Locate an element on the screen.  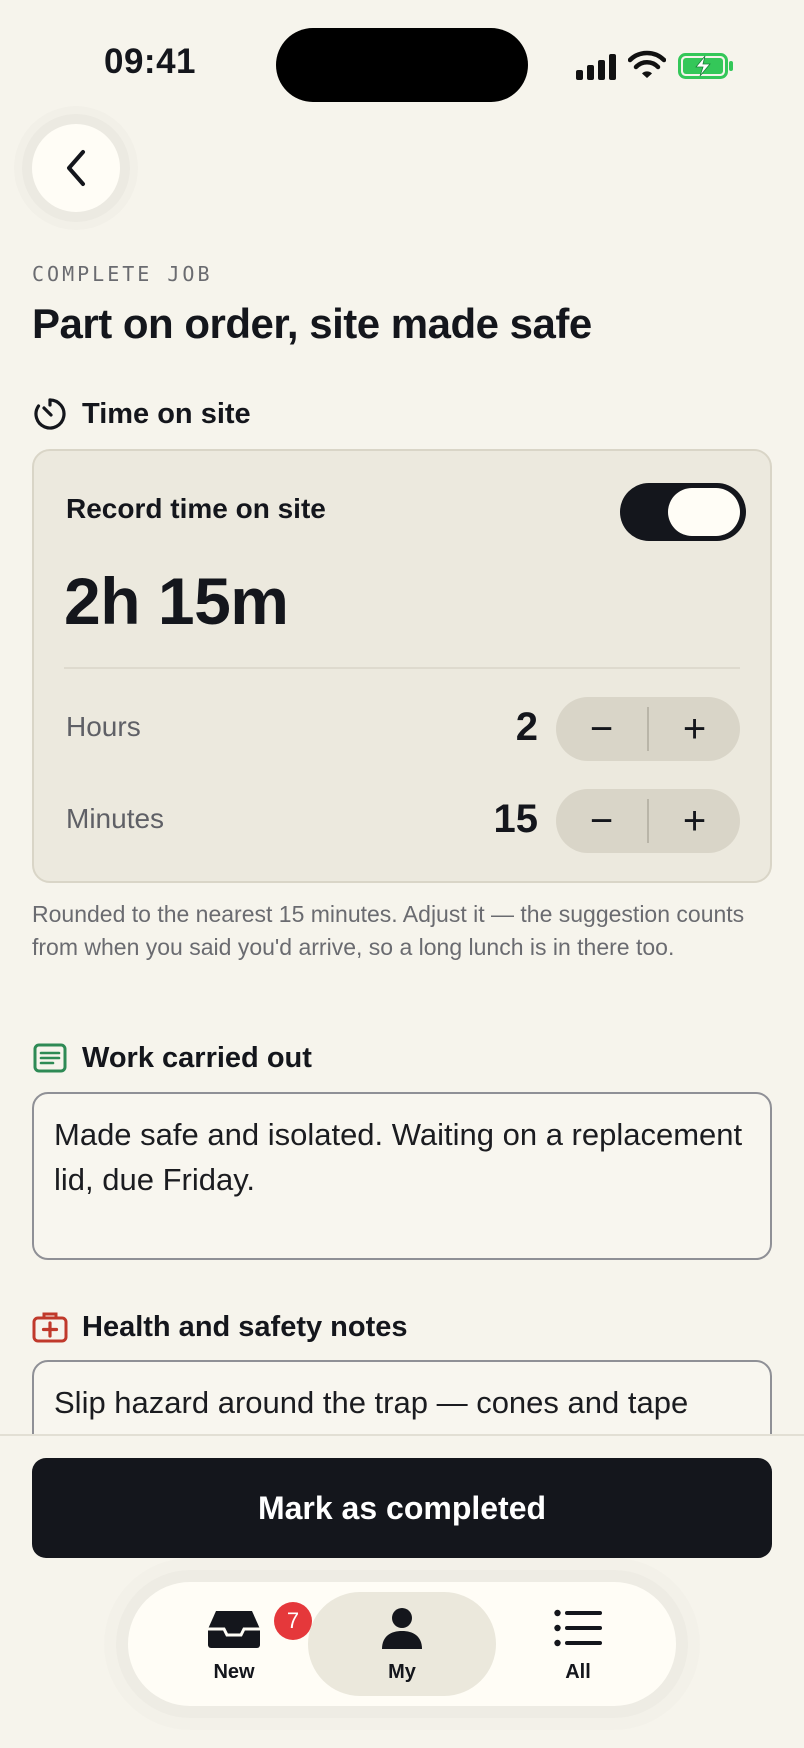
chevron-left-icon is located at coordinates (76, 168).